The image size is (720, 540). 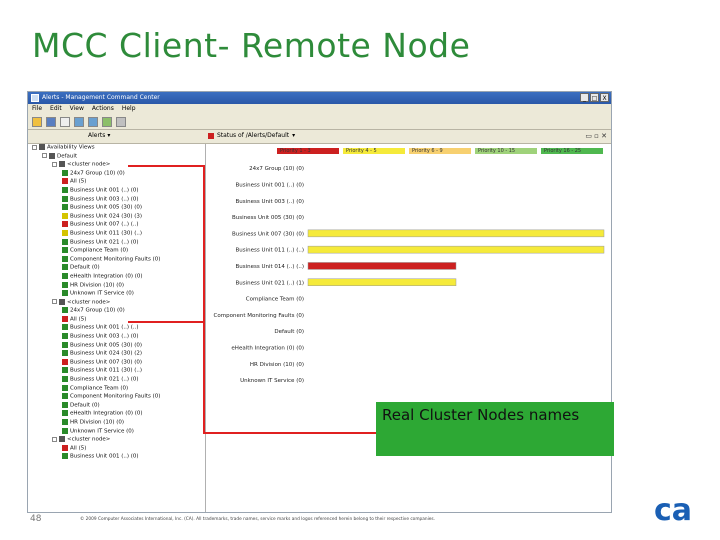 What do you see at coordinates (36, 519) in the screenshot?
I see `slide-number: 48` at bounding box center [36, 519].